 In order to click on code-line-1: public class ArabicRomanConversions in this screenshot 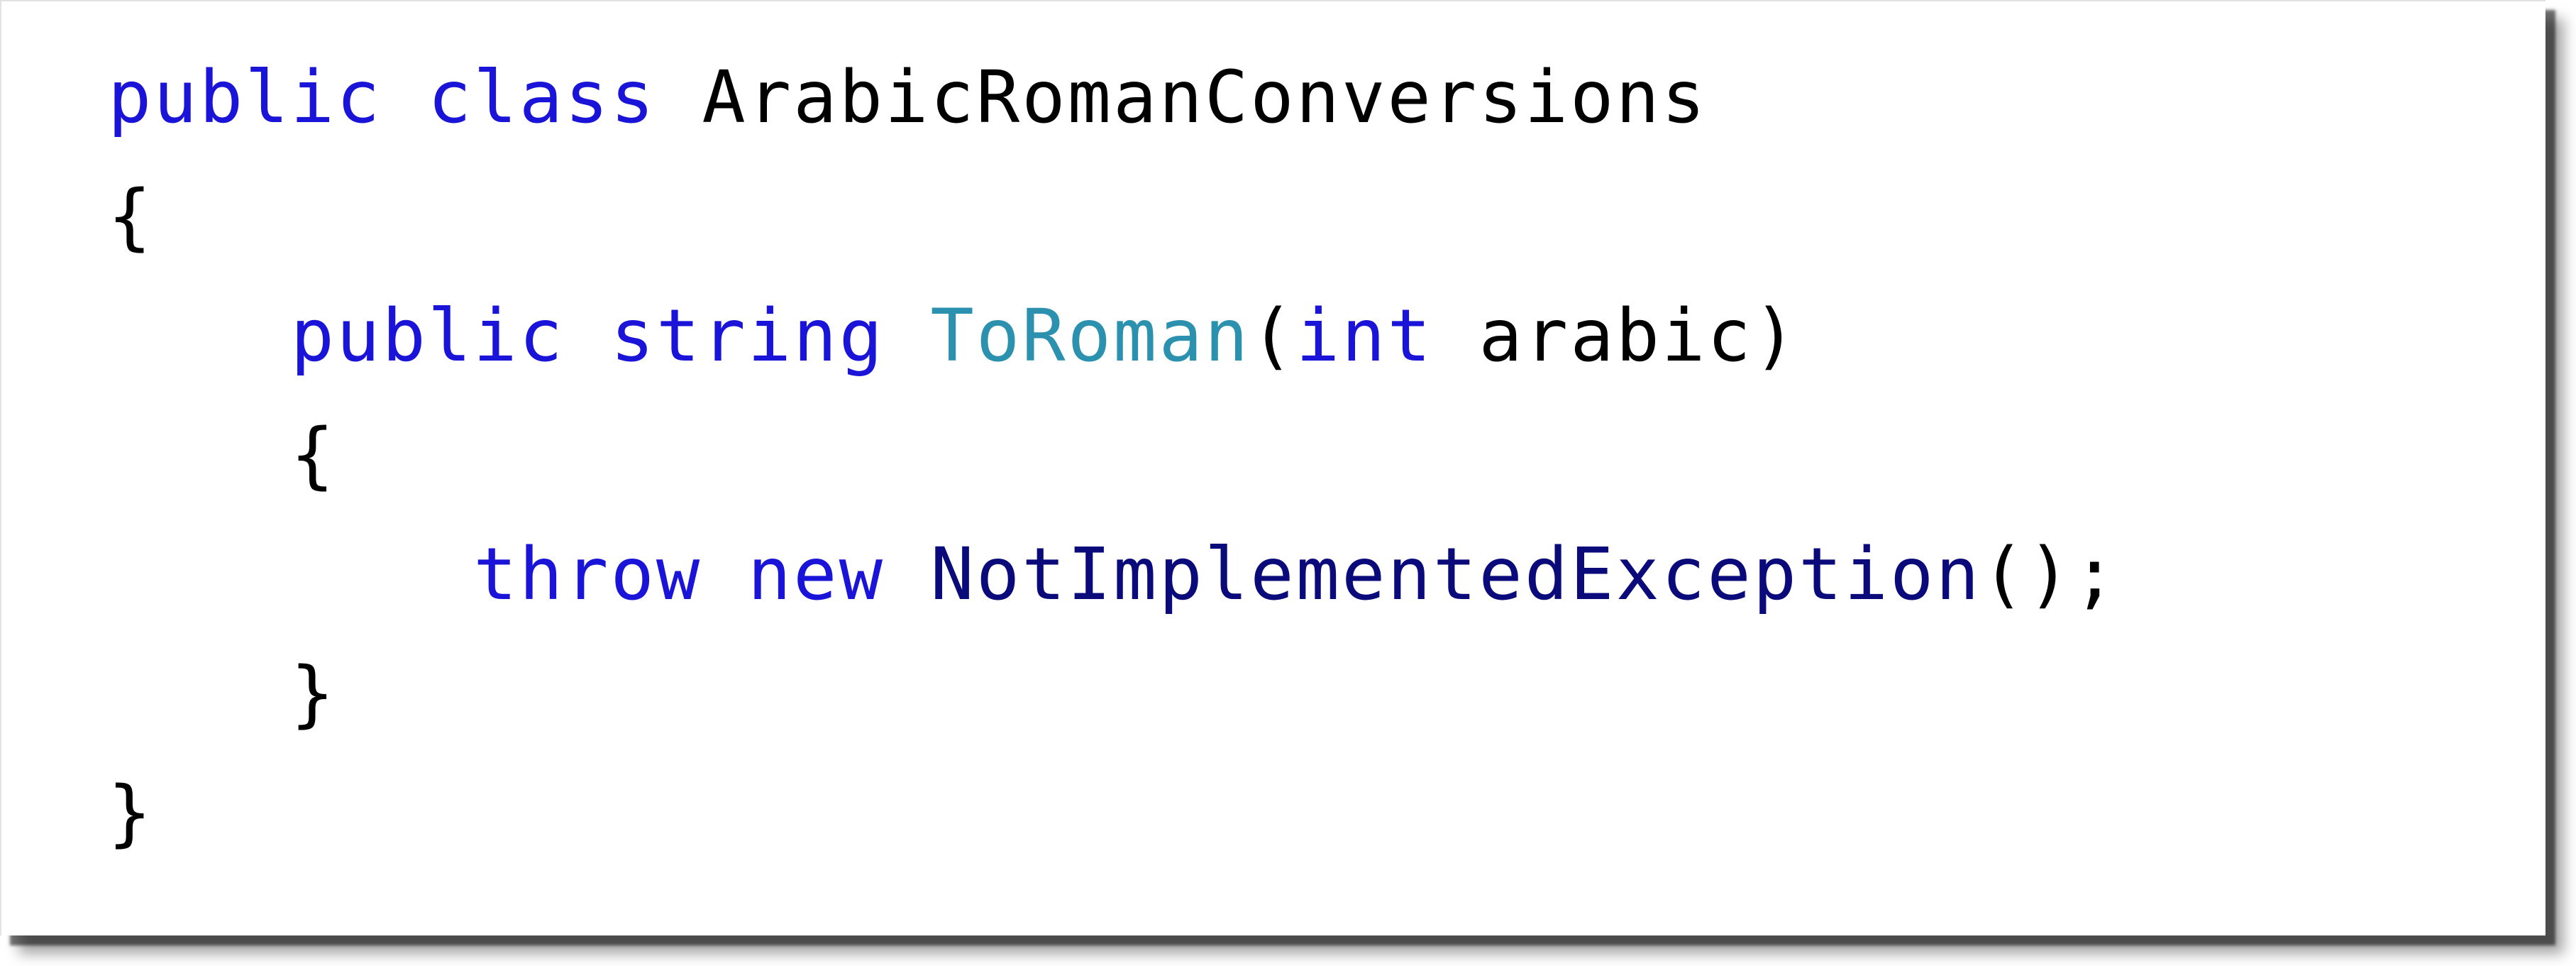, I will do `click(1113, 98)`.